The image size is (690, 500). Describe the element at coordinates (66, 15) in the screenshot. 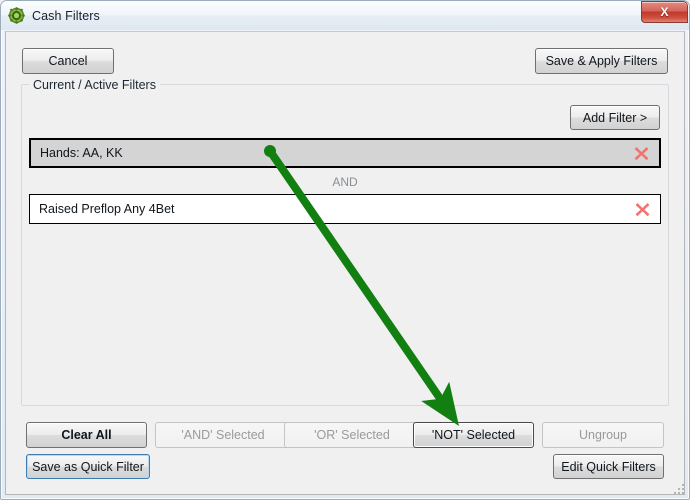

I see `window-title: Cash Filters` at that location.